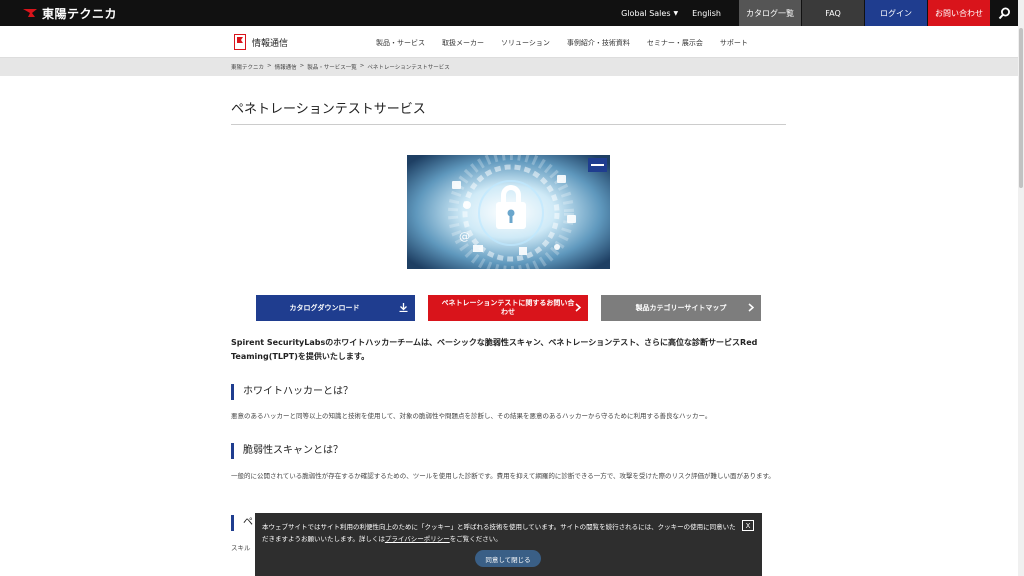 The image size is (1024, 576). I want to click on privacy-policy-link: プライバシーポリシー, so click(417, 539).